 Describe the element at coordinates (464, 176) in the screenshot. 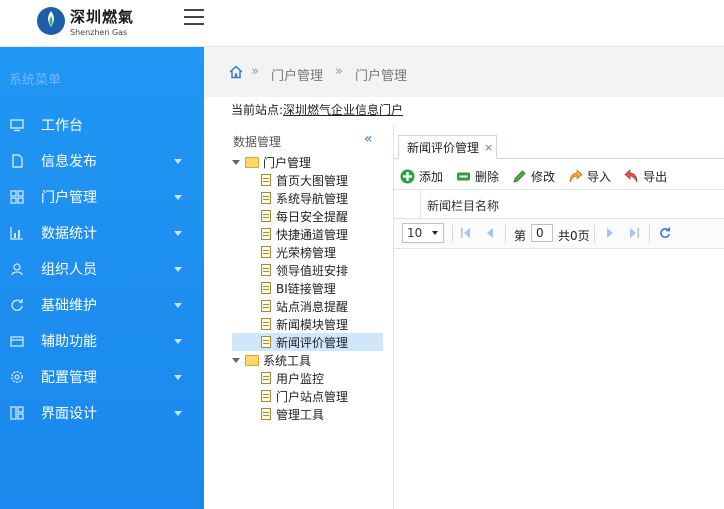

I see `minus-icon` at that location.